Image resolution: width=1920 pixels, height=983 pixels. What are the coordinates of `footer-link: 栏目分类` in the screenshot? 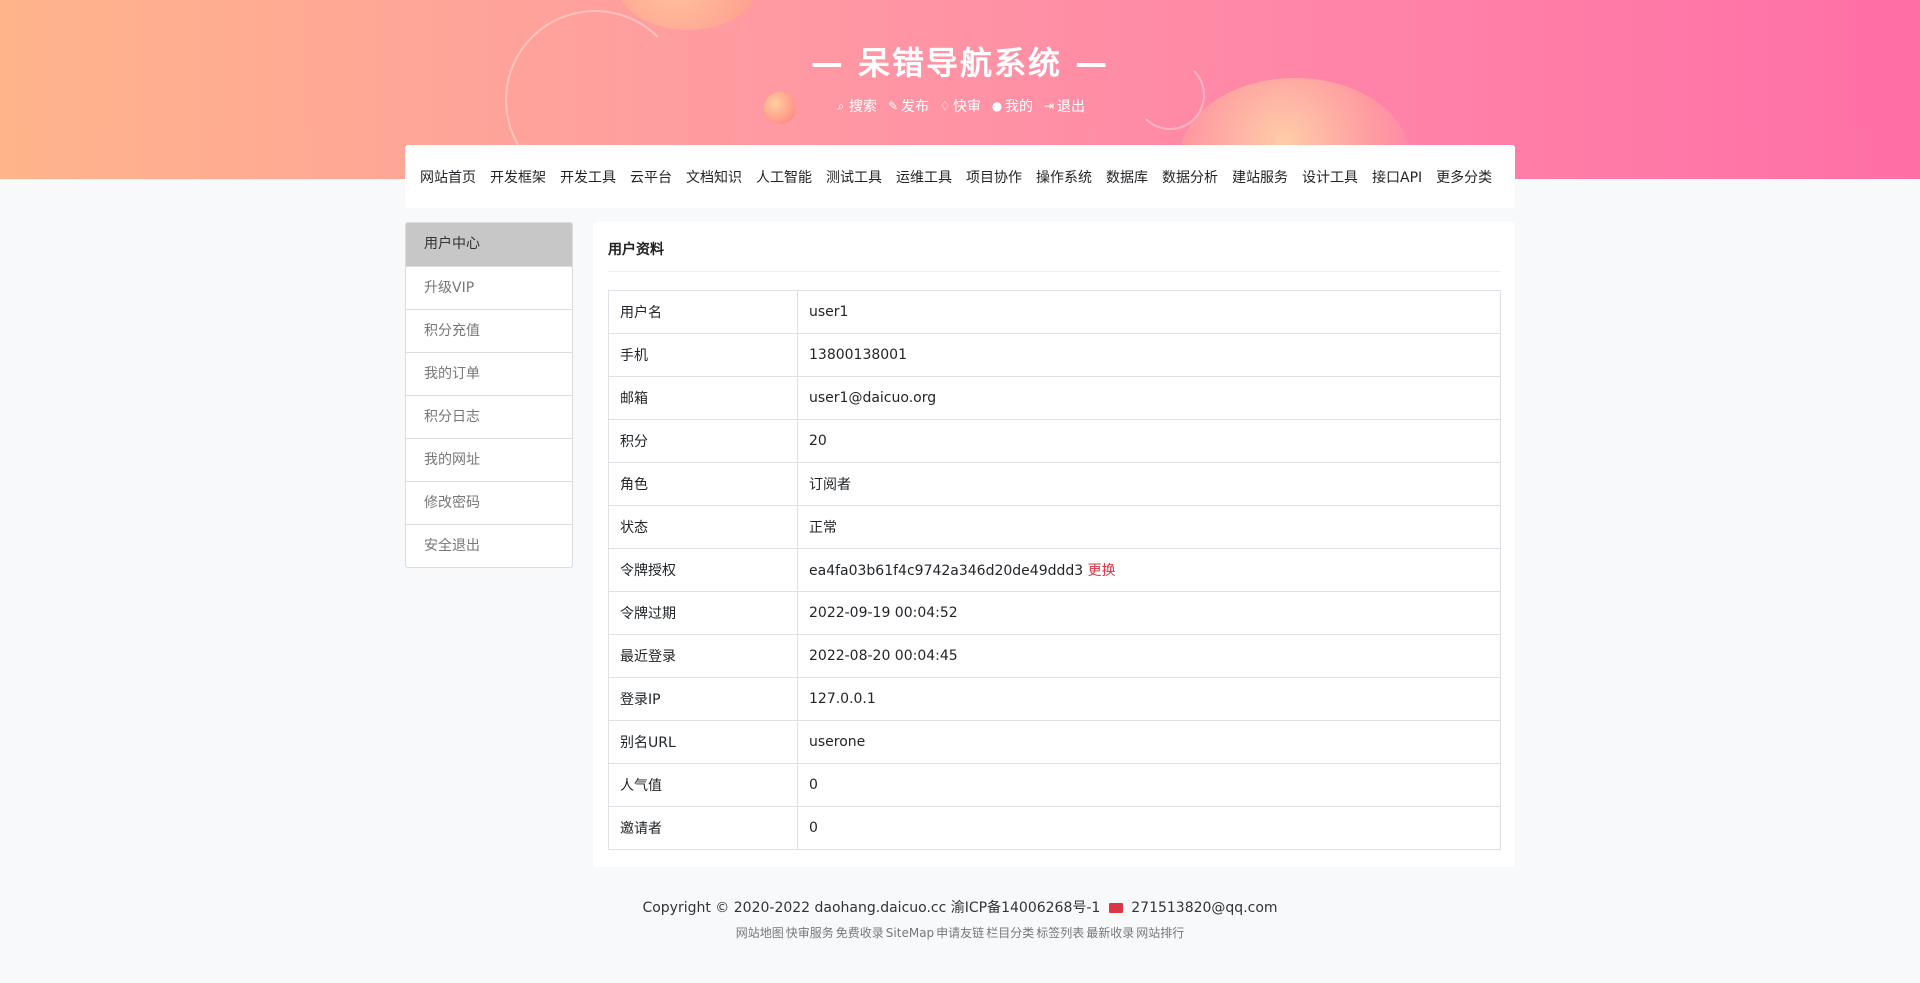 It's located at (1010, 933).